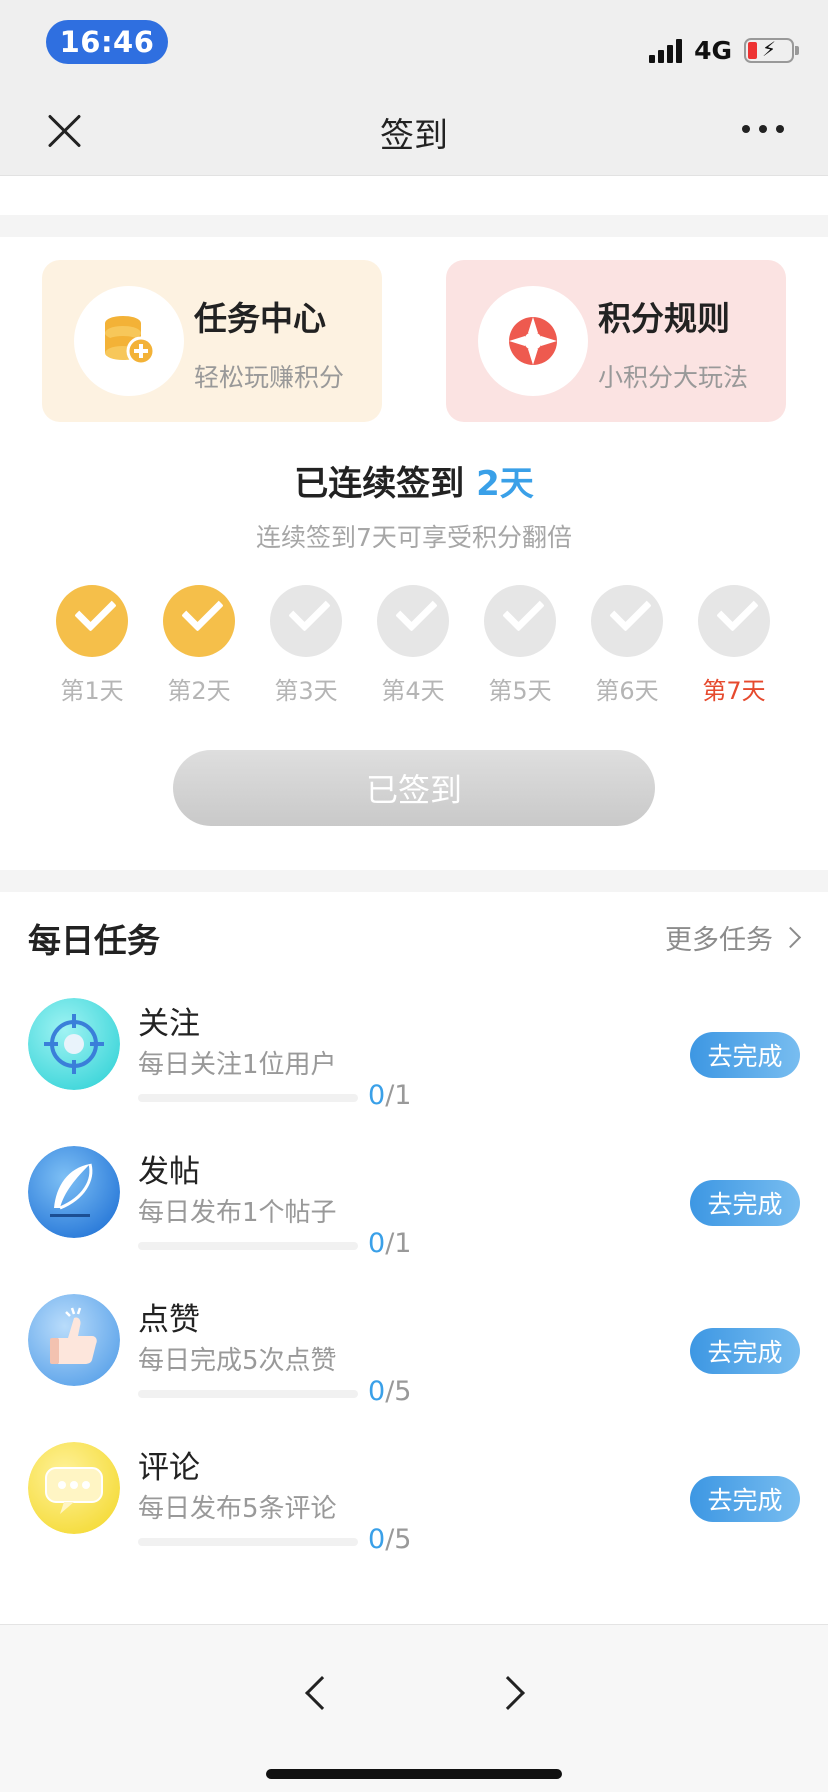 This screenshot has height=1792, width=828. I want to click on battery-icon: ⚡, so click(771, 49).